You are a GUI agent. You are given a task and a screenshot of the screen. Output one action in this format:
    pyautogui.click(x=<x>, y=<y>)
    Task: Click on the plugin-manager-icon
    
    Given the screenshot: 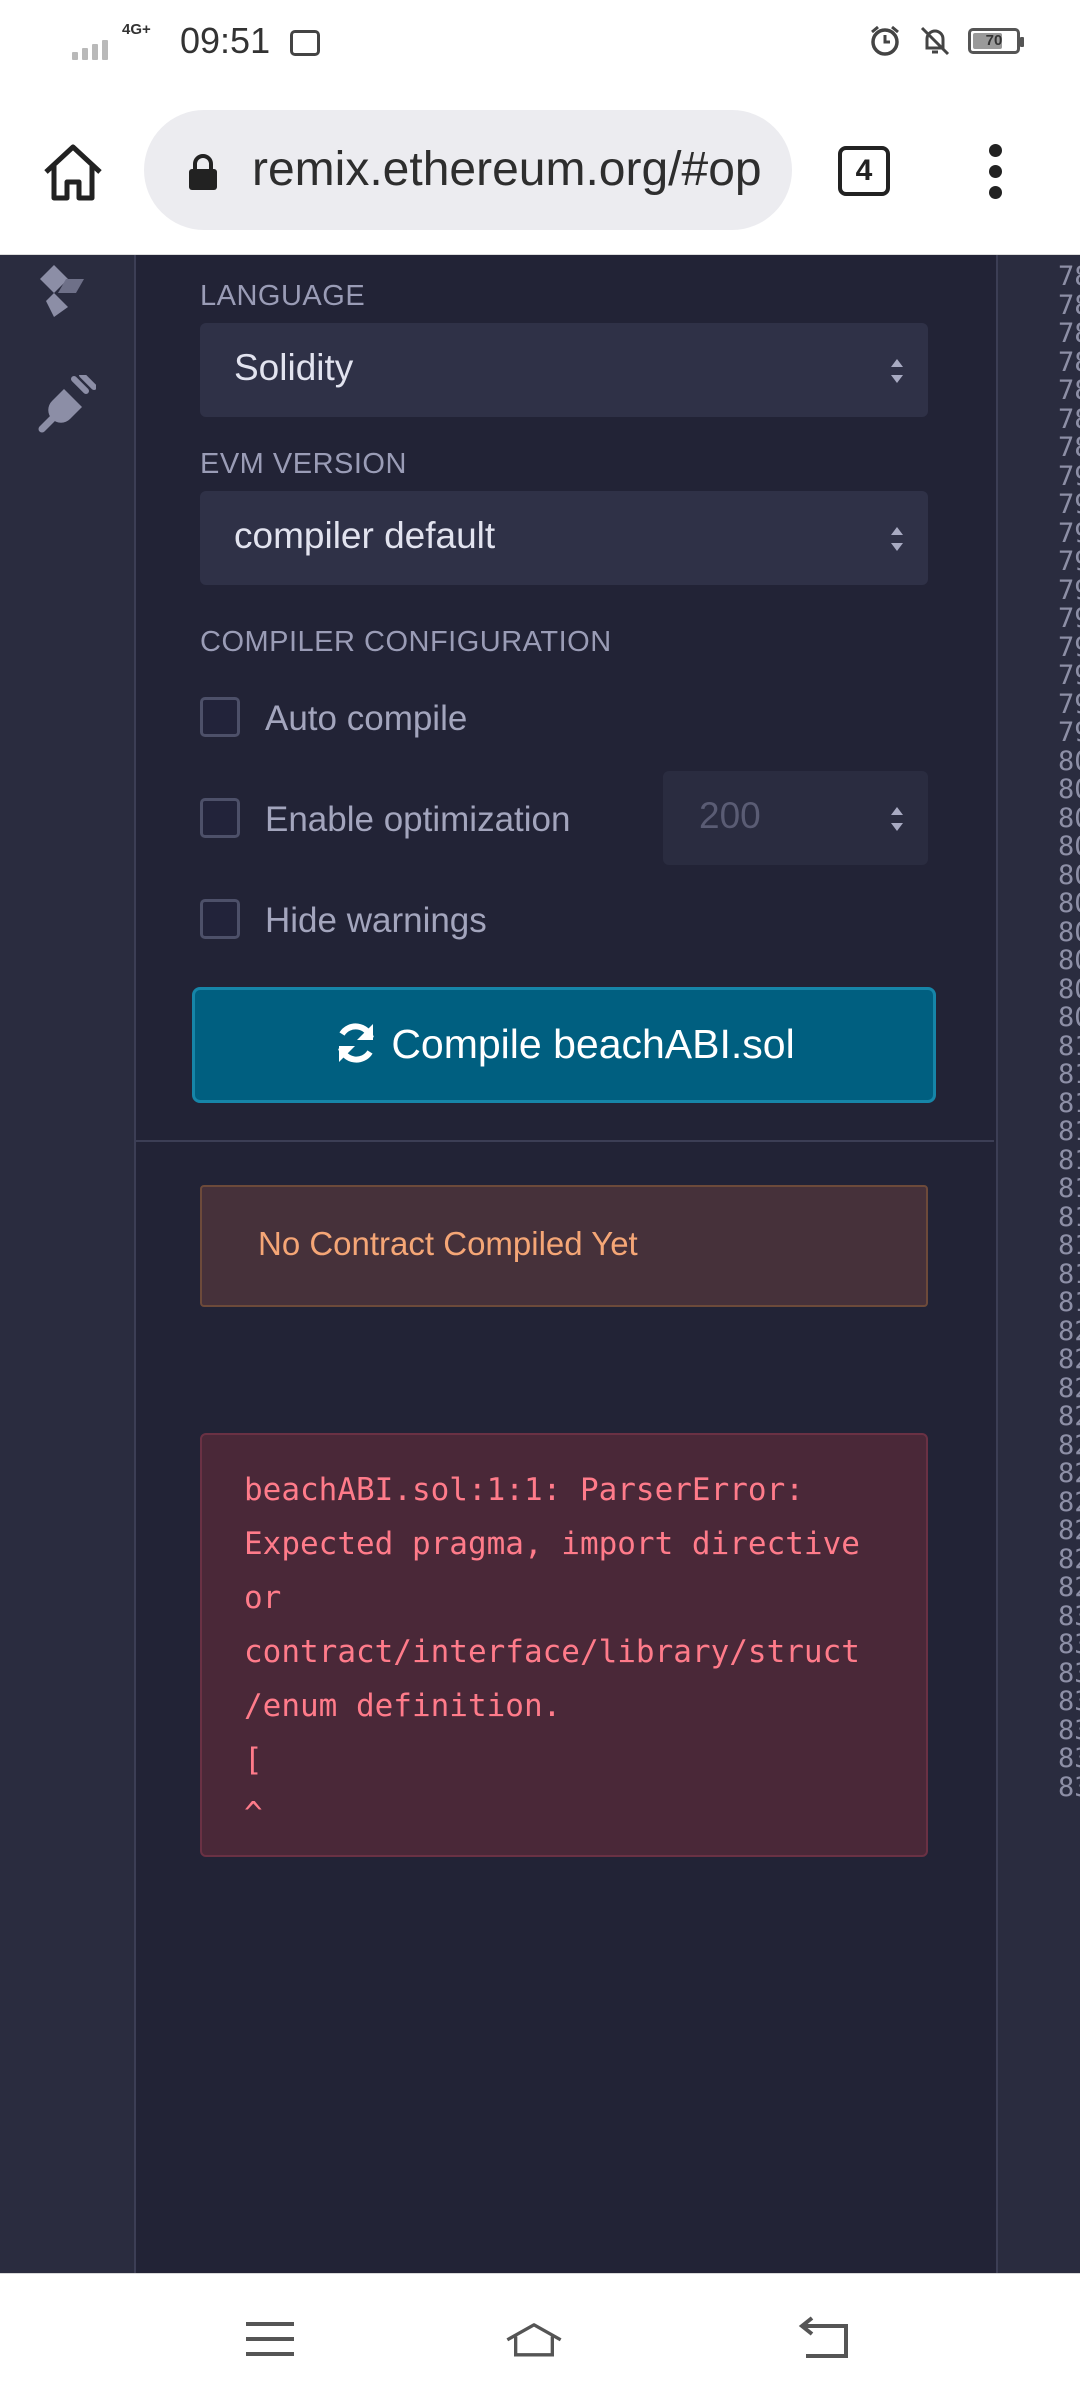 What is the action you would take?
    pyautogui.click(x=66, y=405)
    